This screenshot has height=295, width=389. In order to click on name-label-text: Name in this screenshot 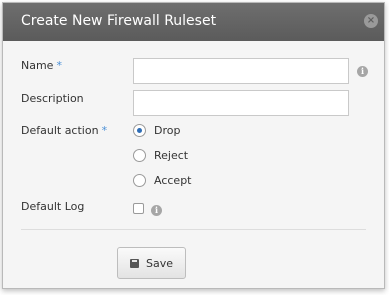, I will do `click(37, 65)`.